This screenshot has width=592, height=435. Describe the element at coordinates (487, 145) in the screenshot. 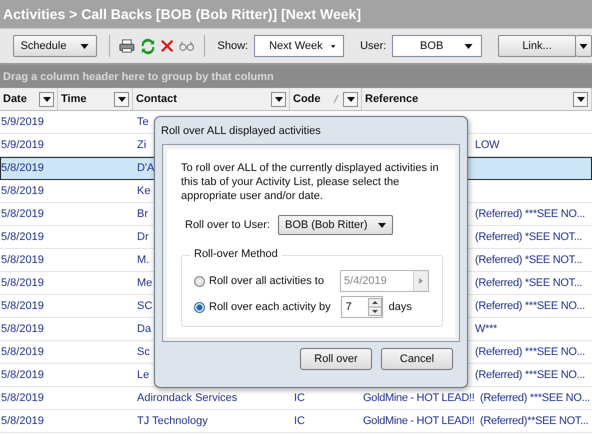

I see `table-cell-text: LOW` at that location.